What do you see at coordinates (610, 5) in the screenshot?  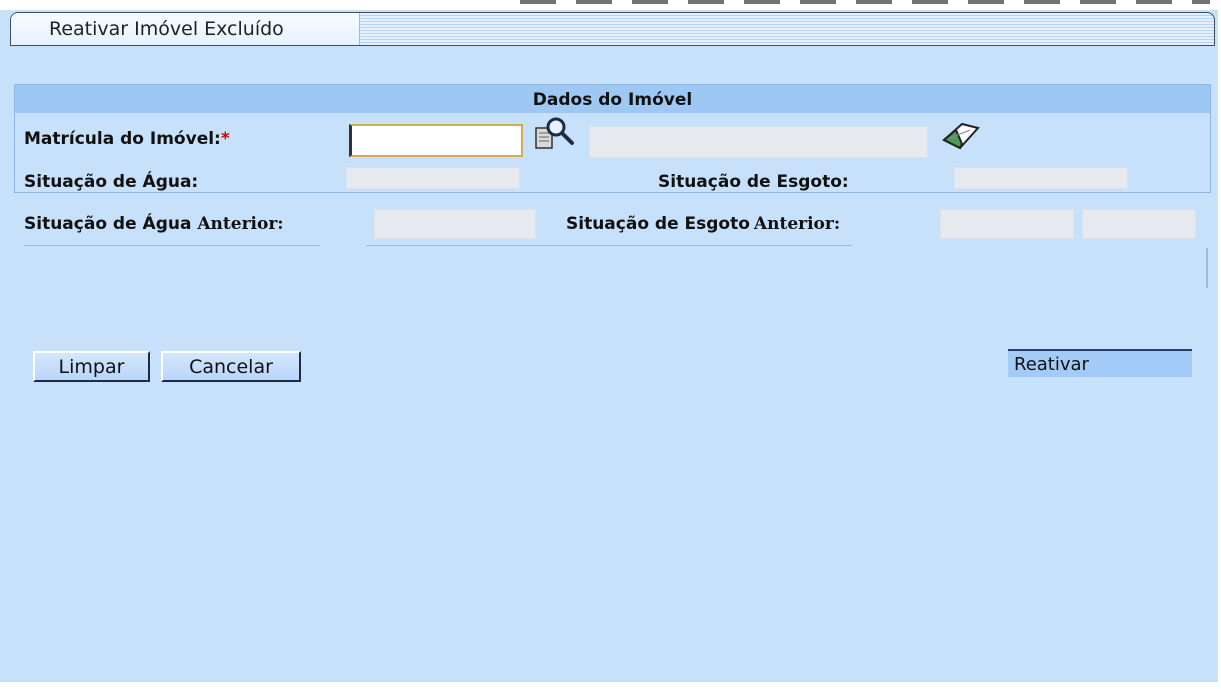 I see `top-strip` at bounding box center [610, 5].